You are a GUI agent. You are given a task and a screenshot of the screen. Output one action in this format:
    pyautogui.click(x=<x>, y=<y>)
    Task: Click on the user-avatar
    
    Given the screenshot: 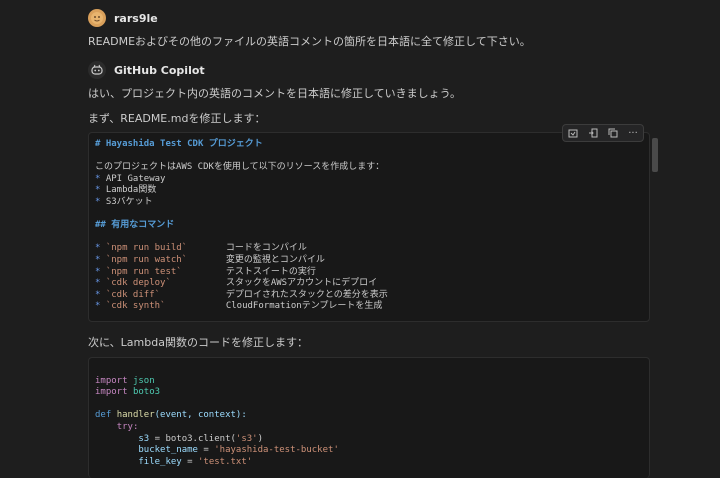 What is the action you would take?
    pyautogui.click(x=97, y=18)
    